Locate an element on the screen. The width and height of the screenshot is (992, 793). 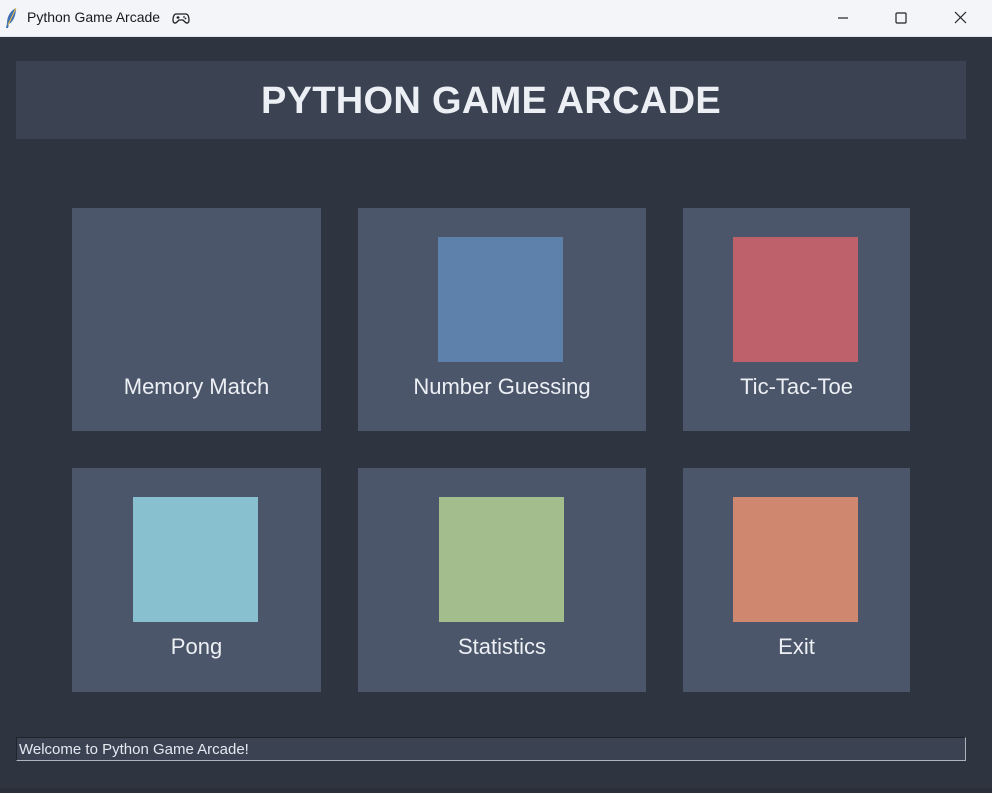
pong-icon is located at coordinates (195, 559).